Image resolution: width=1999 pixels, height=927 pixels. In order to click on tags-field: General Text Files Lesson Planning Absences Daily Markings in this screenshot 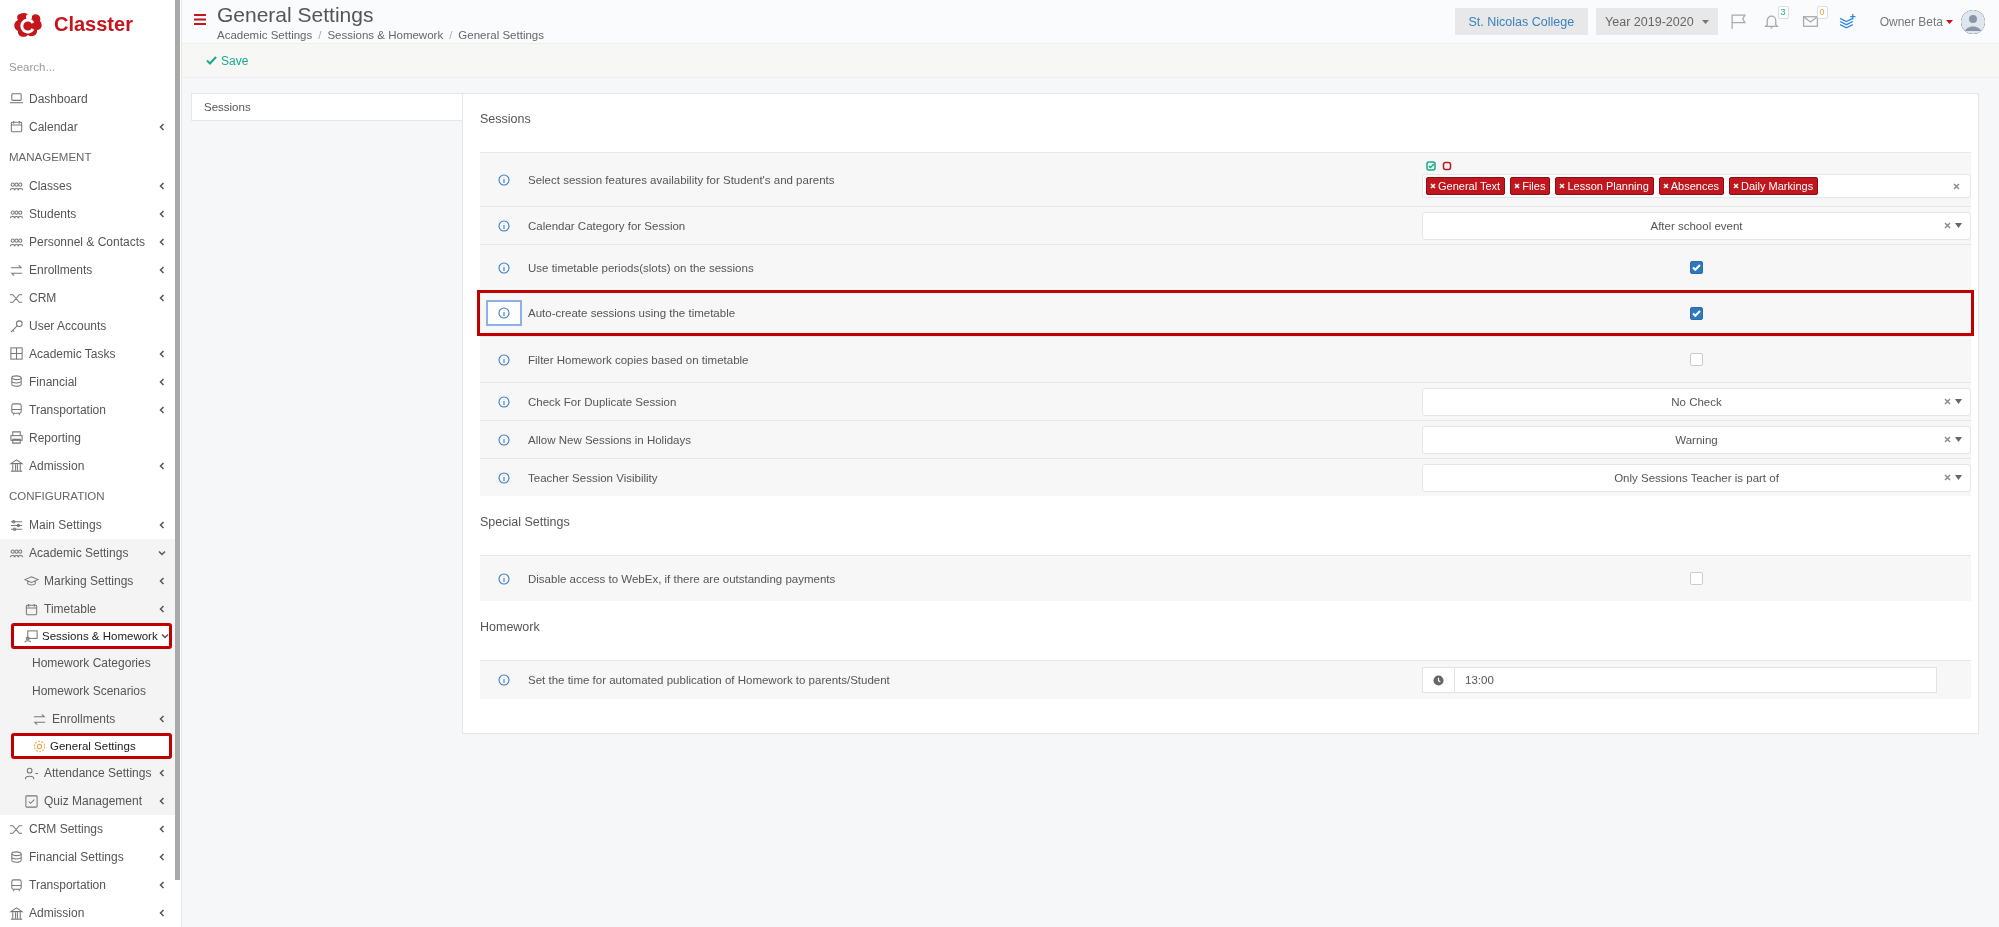, I will do `click(1696, 186)`.